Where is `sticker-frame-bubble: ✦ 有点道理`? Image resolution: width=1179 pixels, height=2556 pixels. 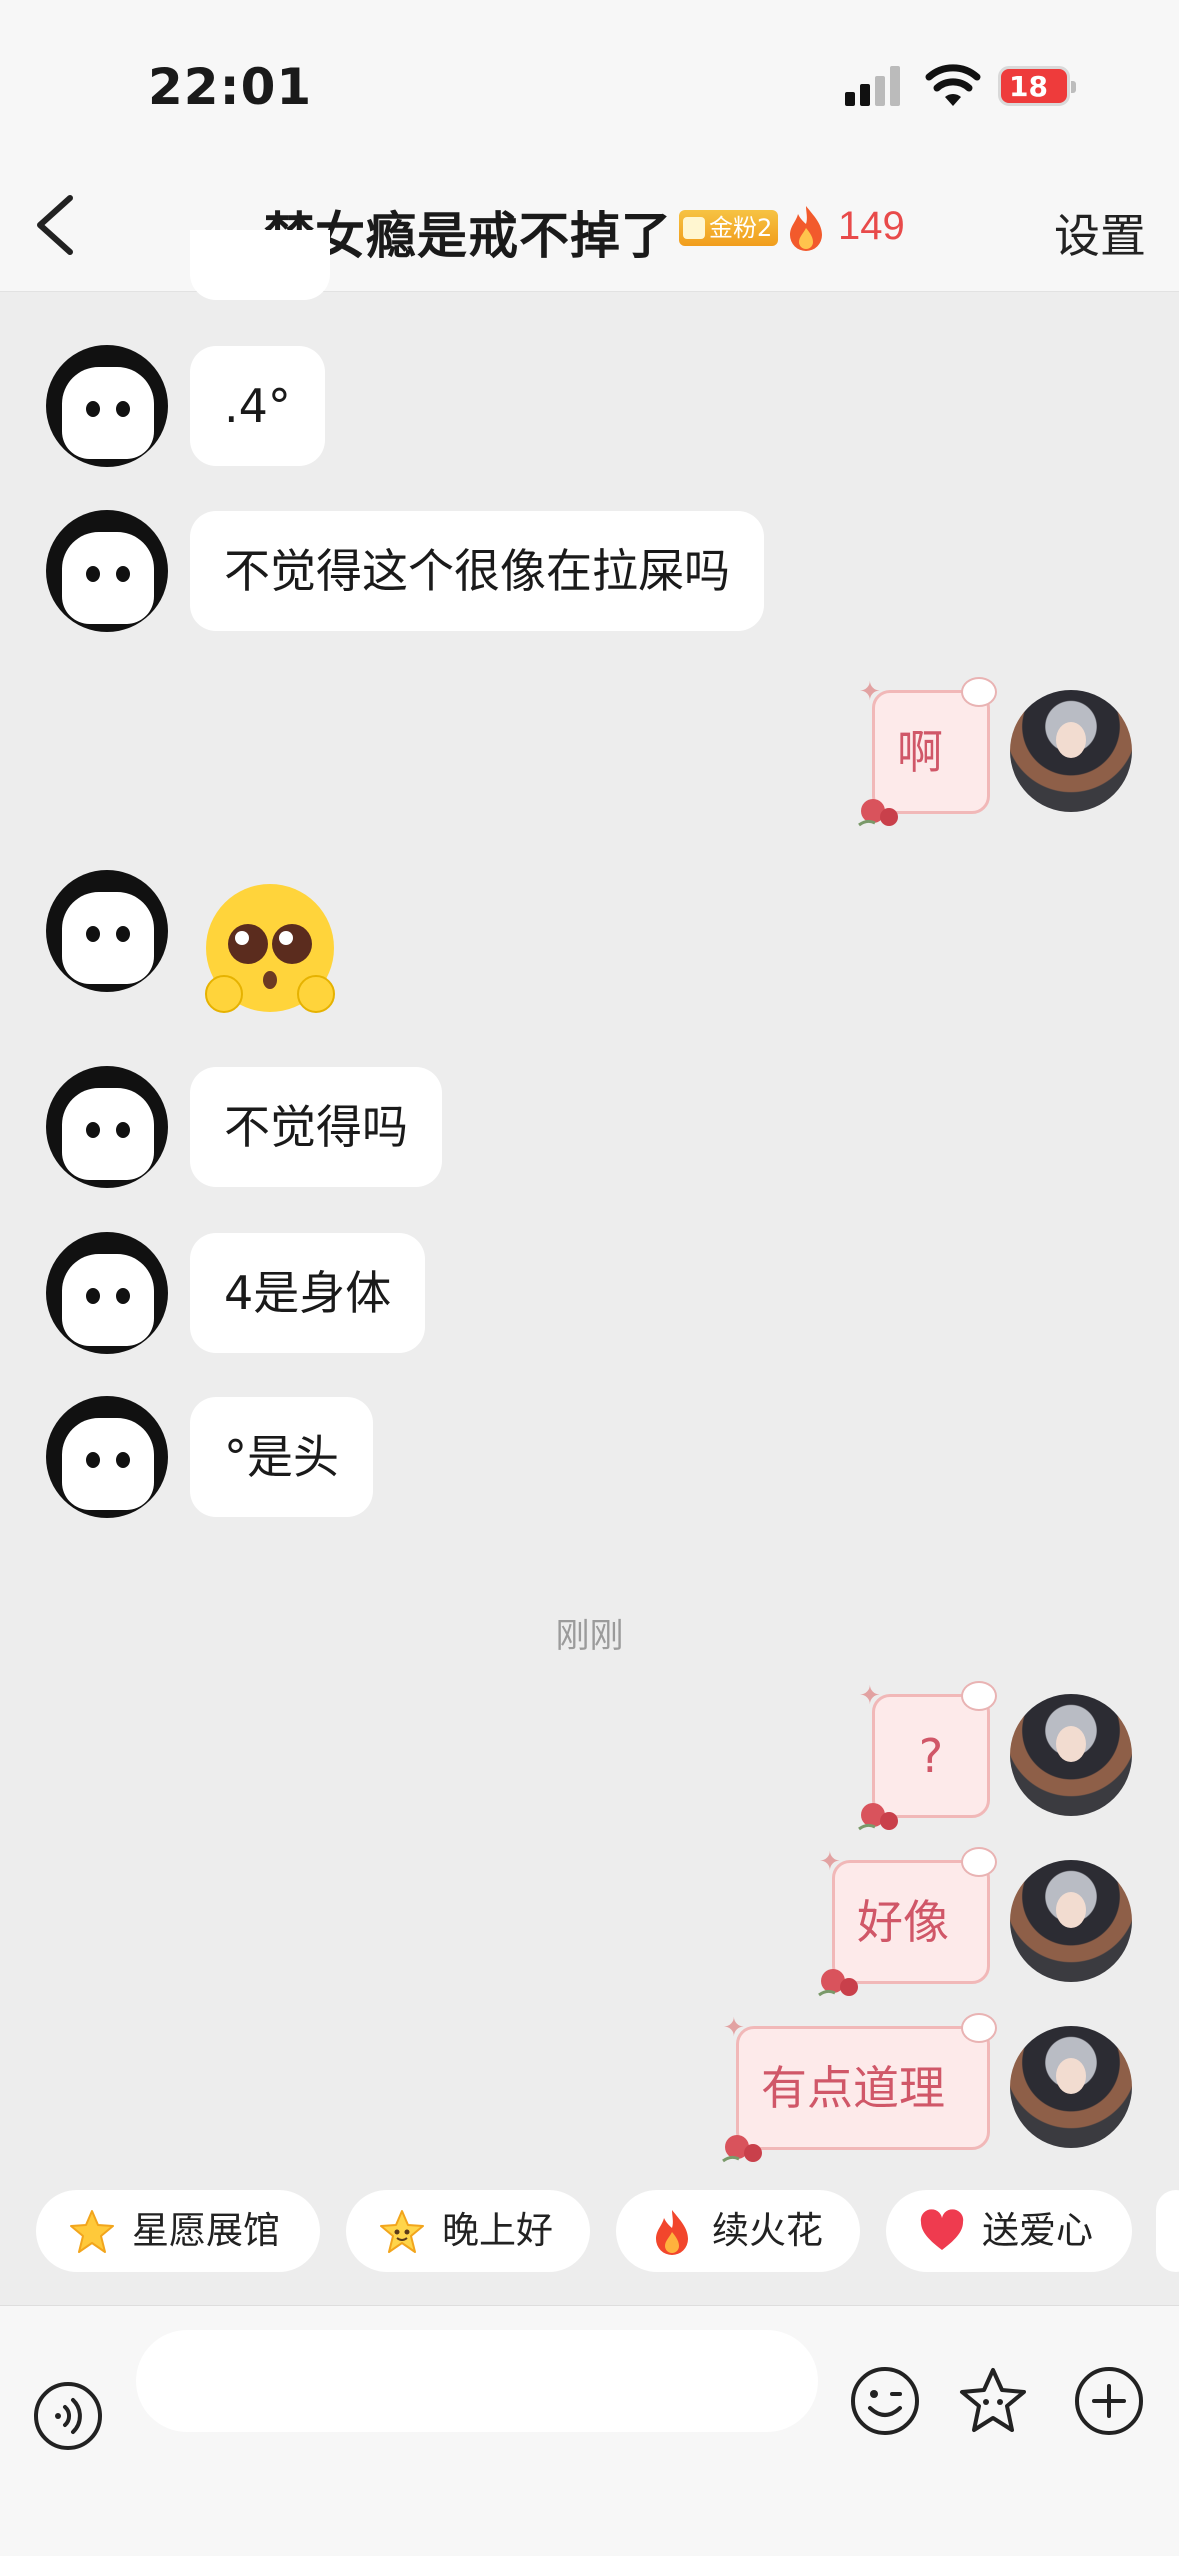
sticker-frame-bubble: ✦ 有点道理 is located at coordinates (859, 2088).